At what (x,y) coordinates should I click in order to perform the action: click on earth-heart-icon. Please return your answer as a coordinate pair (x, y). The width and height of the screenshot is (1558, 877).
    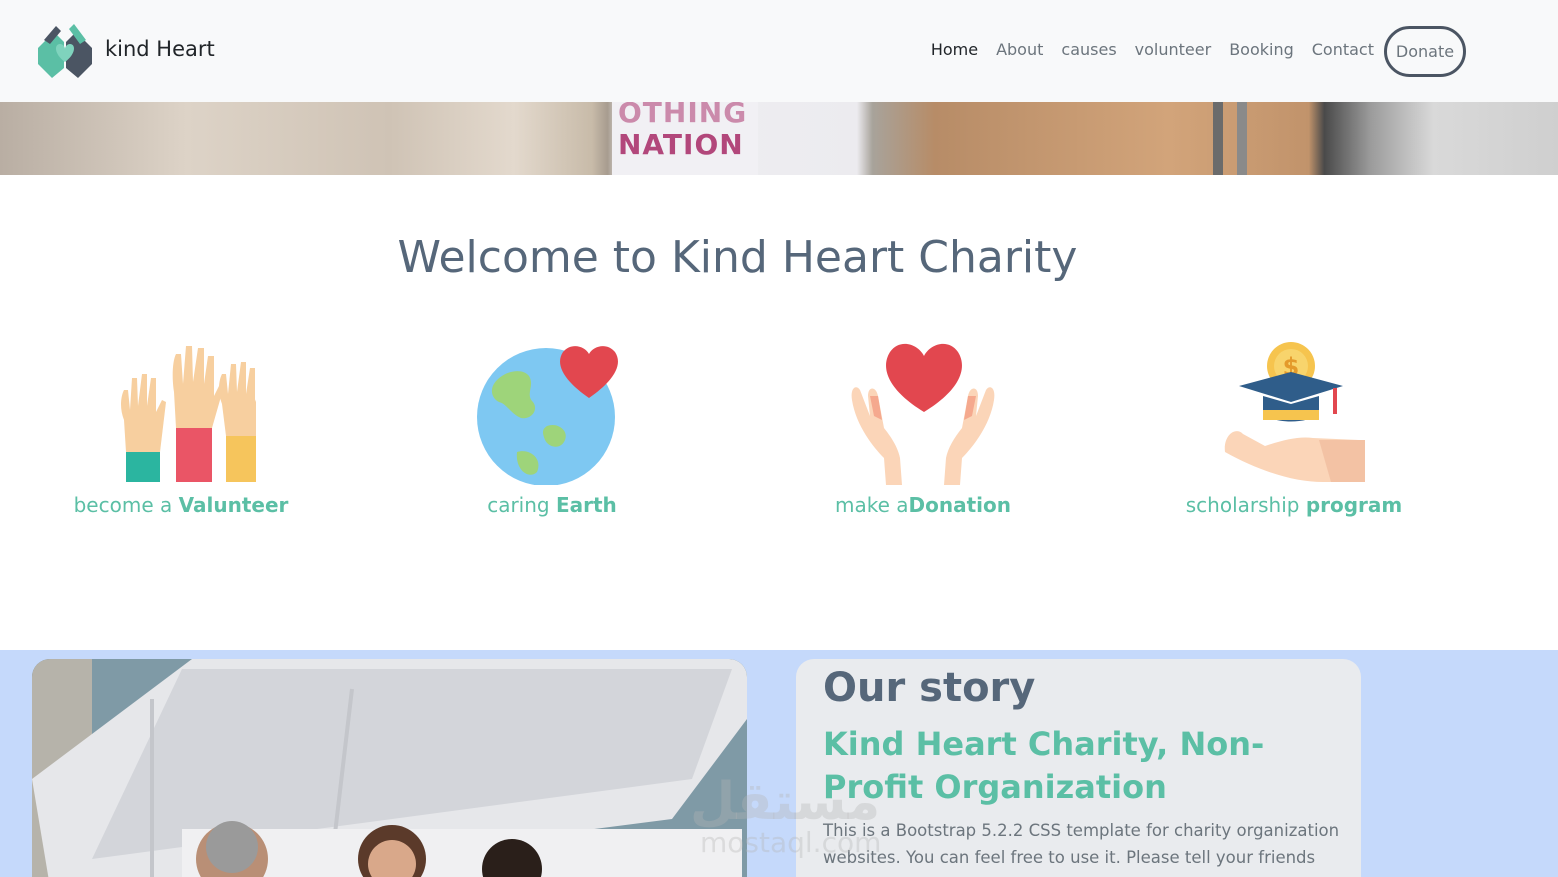
    Looking at the image, I should click on (547, 415).